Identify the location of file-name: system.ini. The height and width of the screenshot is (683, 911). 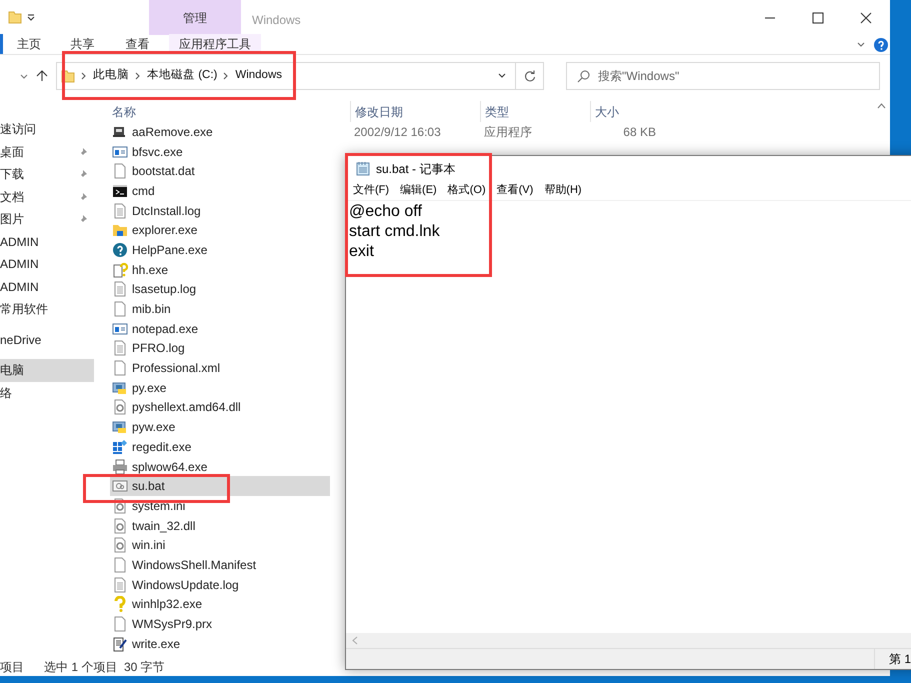
(159, 505).